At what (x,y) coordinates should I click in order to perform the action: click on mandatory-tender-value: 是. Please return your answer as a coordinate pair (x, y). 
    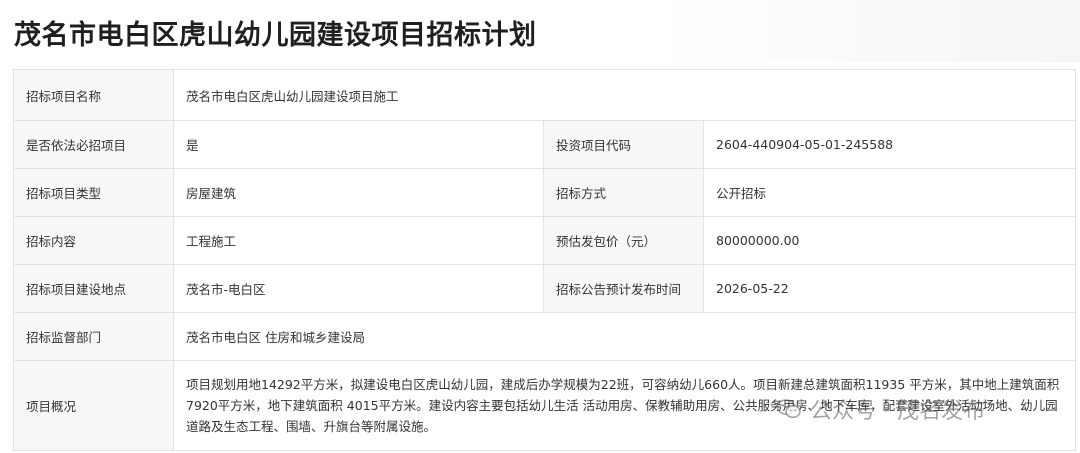
    Looking at the image, I should click on (358, 144).